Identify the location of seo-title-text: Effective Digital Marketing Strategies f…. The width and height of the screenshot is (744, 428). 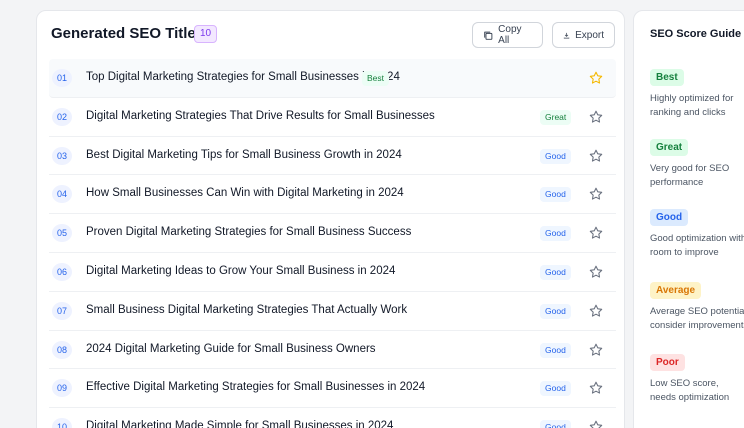
(256, 387).